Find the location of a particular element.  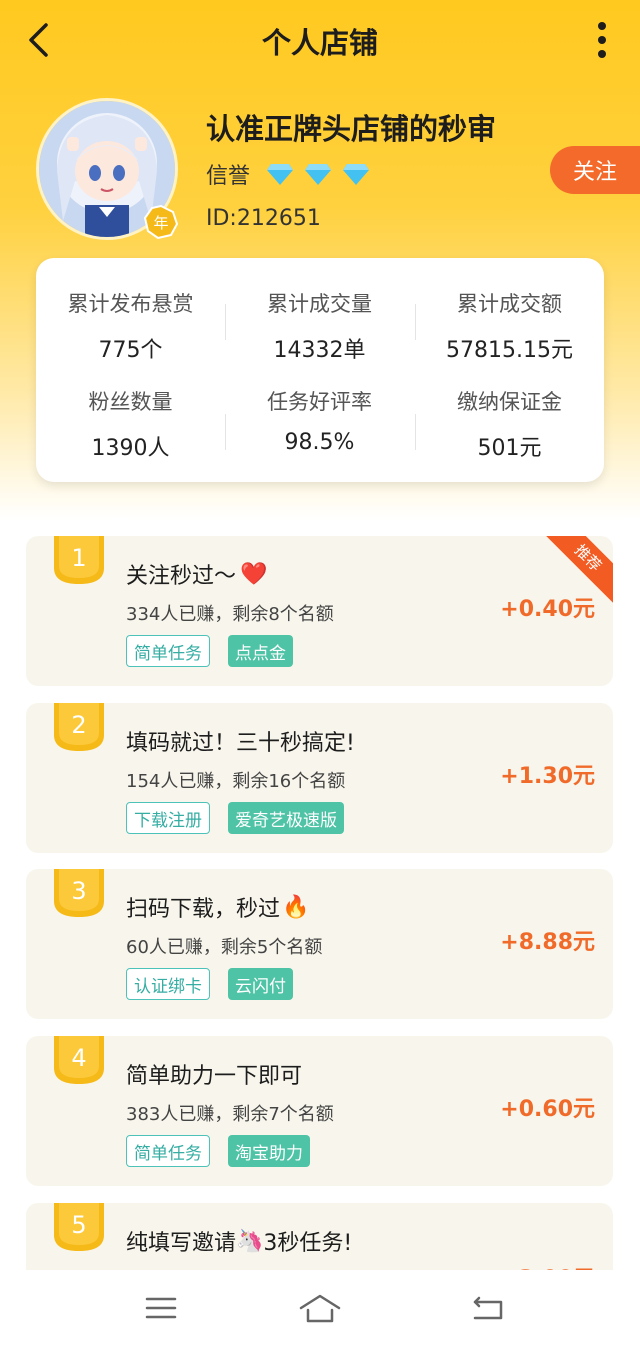

stat-positive-rate: 任务好评率 98.5% is located at coordinates (319, 420).